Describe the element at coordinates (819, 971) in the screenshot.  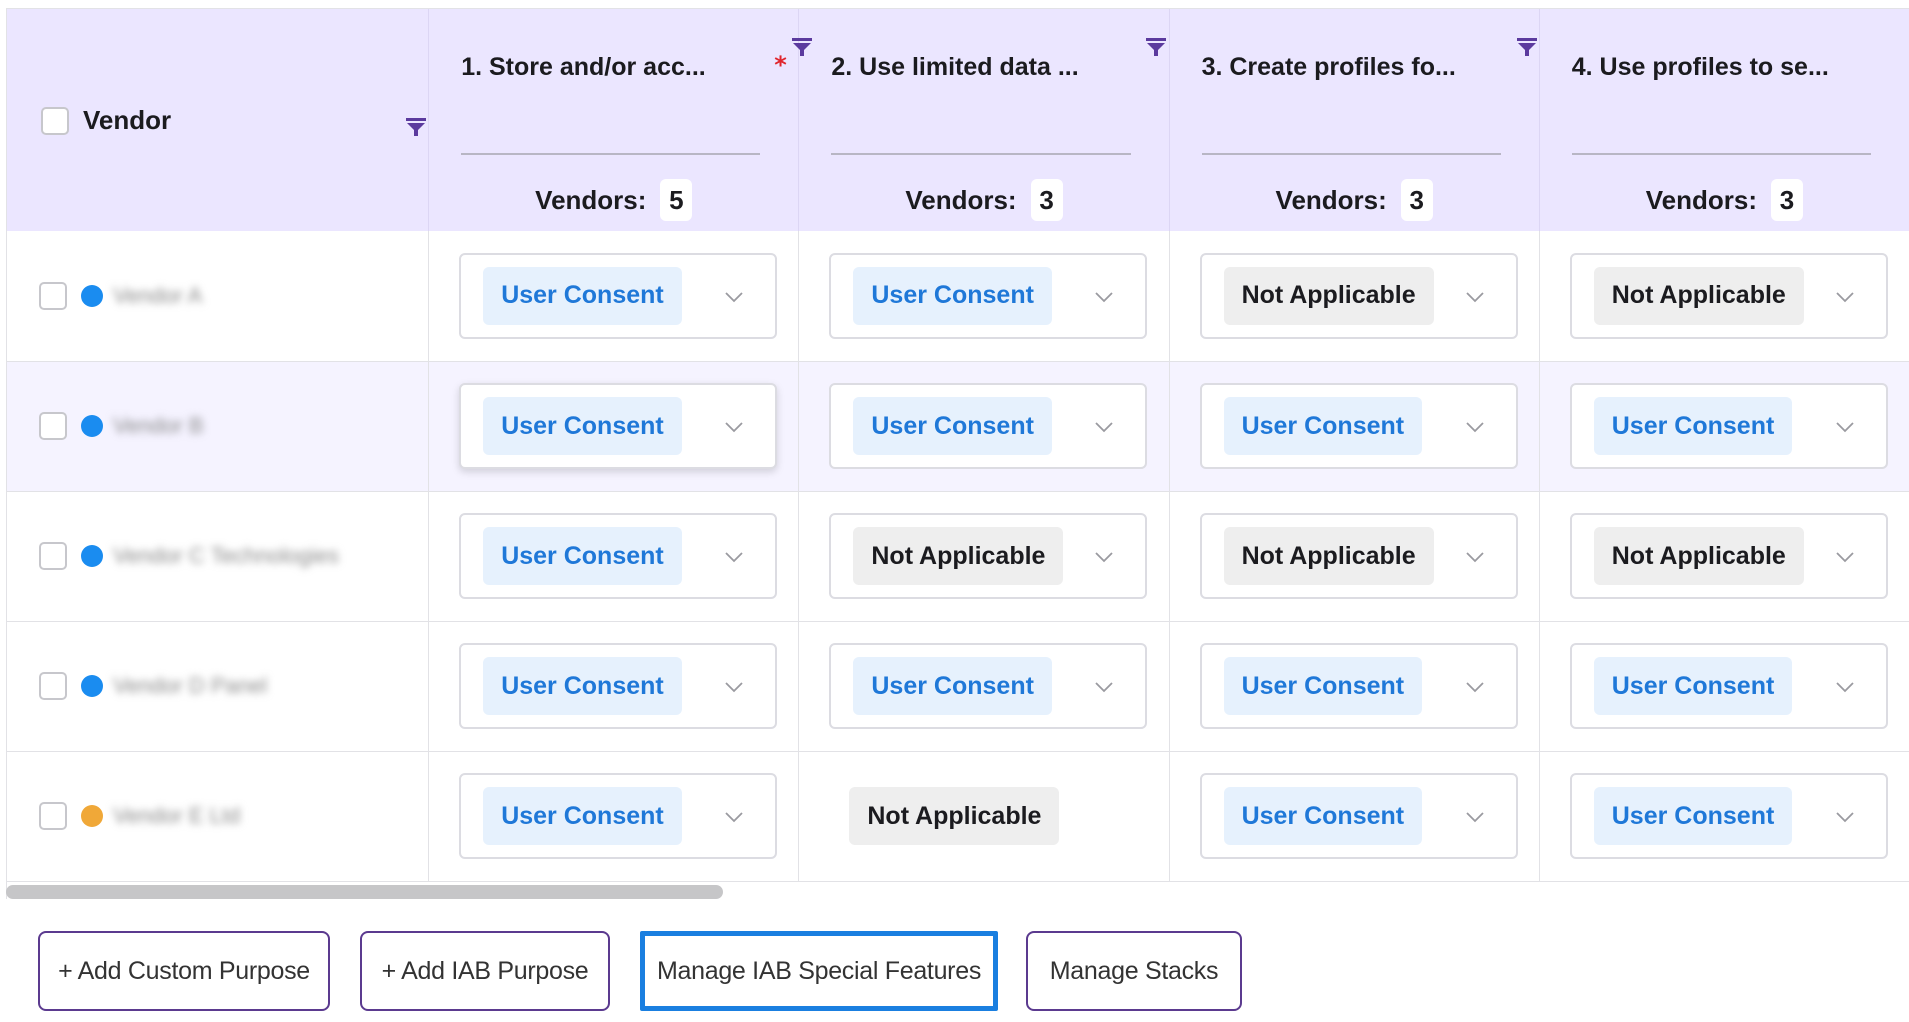
I see `manage-iab-special-features-button: Manage IAB Special Features` at that location.